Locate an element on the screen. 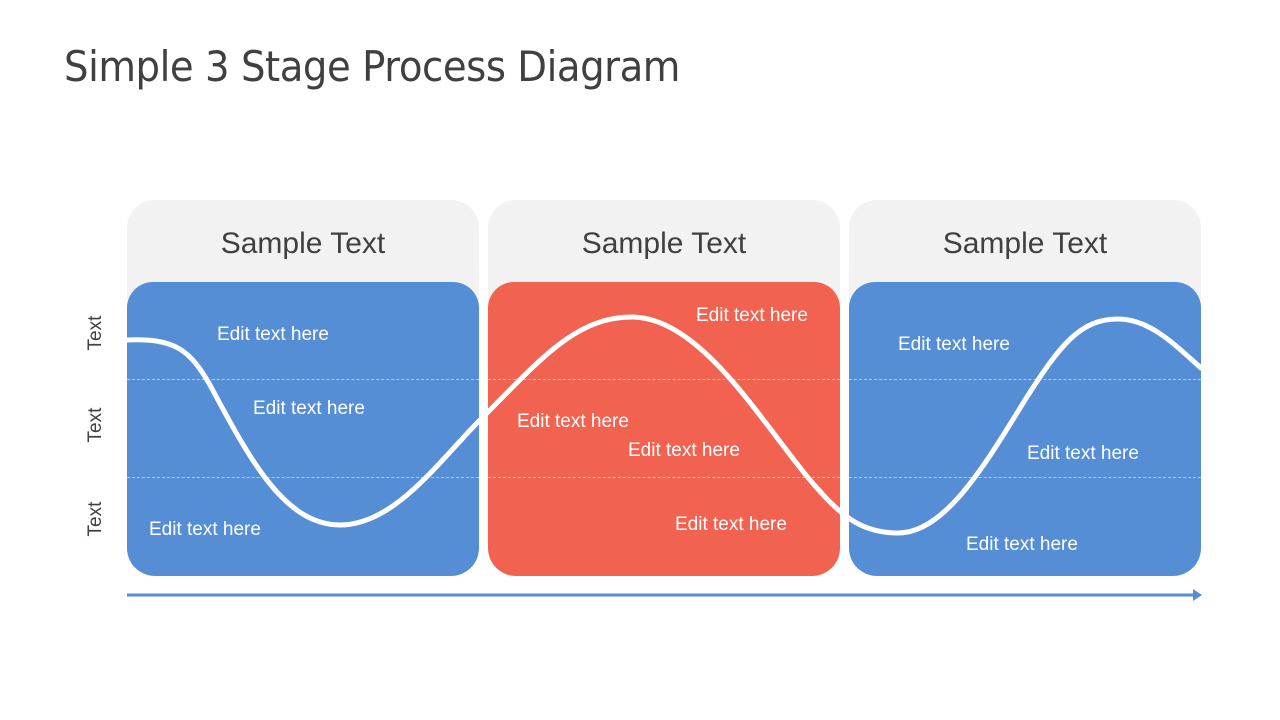 This screenshot has width=1280, height=720. stage-3-body is located at coordinates (1025, 429).